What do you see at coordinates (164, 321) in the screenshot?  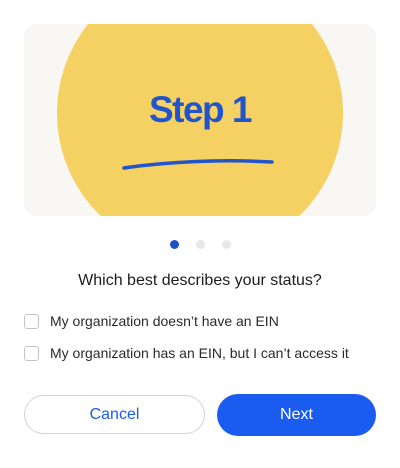 I see `option-no-ein-label: My organization doesn’t have an EIN` at bounding box center [164, 321].